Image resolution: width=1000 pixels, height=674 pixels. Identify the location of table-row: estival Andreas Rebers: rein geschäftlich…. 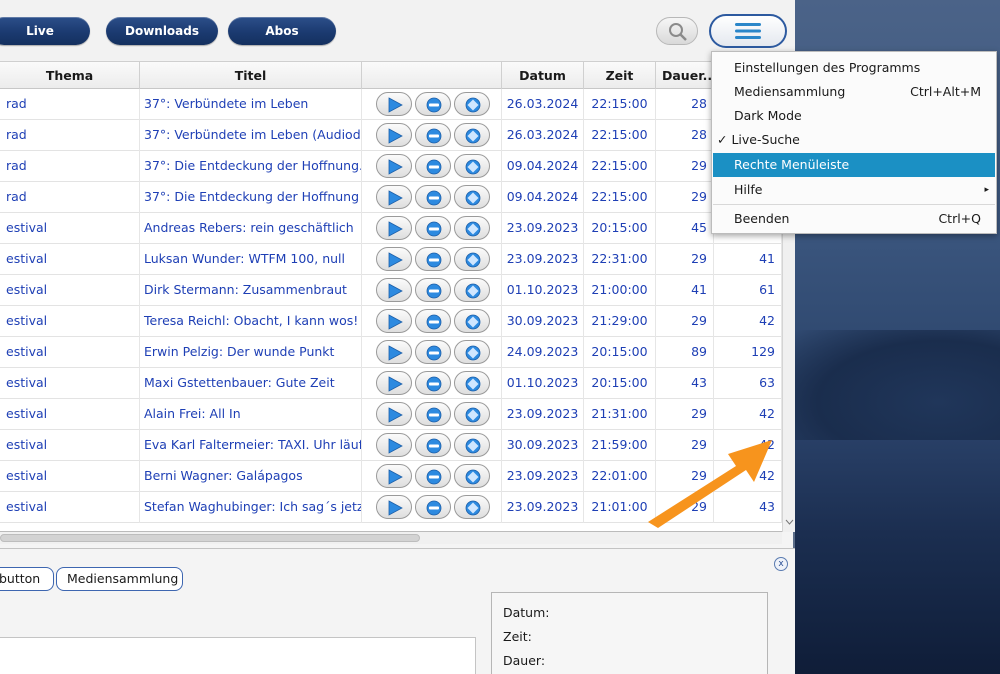
(391, 228).